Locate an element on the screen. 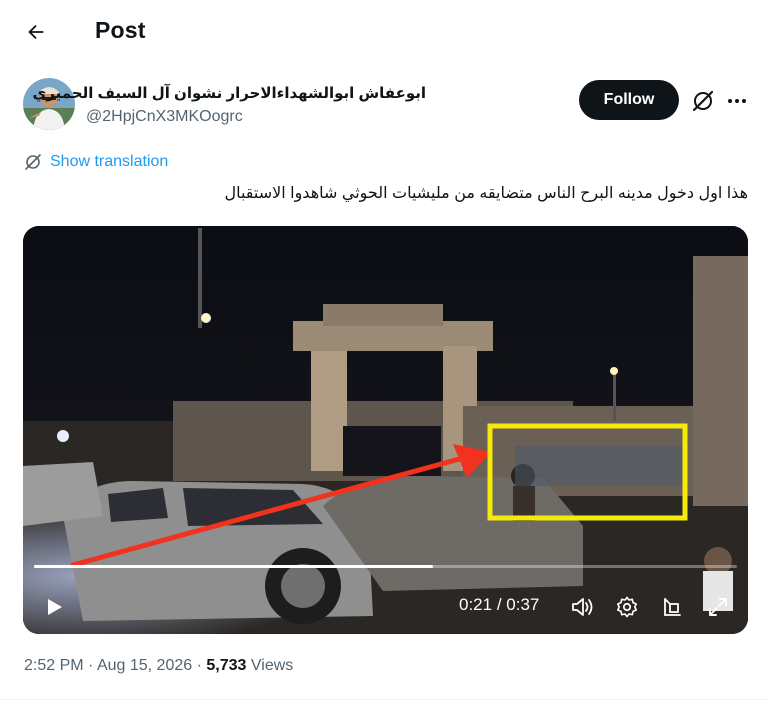  post-time: 2:52 PM is located at coordinates (54, 665).